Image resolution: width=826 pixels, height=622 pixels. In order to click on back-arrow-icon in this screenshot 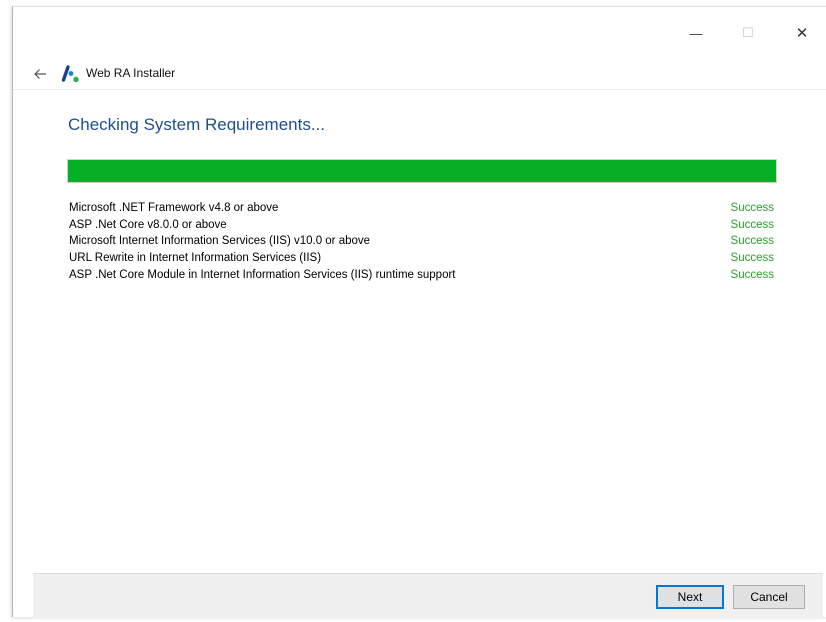, I will do `click(40, 74)`.